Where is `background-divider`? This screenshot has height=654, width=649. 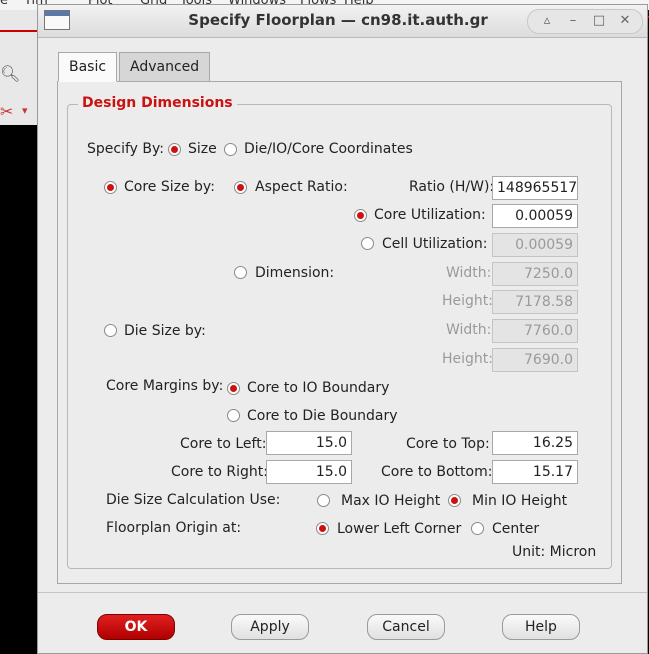 background-divider is located at coordinates (20, 31).